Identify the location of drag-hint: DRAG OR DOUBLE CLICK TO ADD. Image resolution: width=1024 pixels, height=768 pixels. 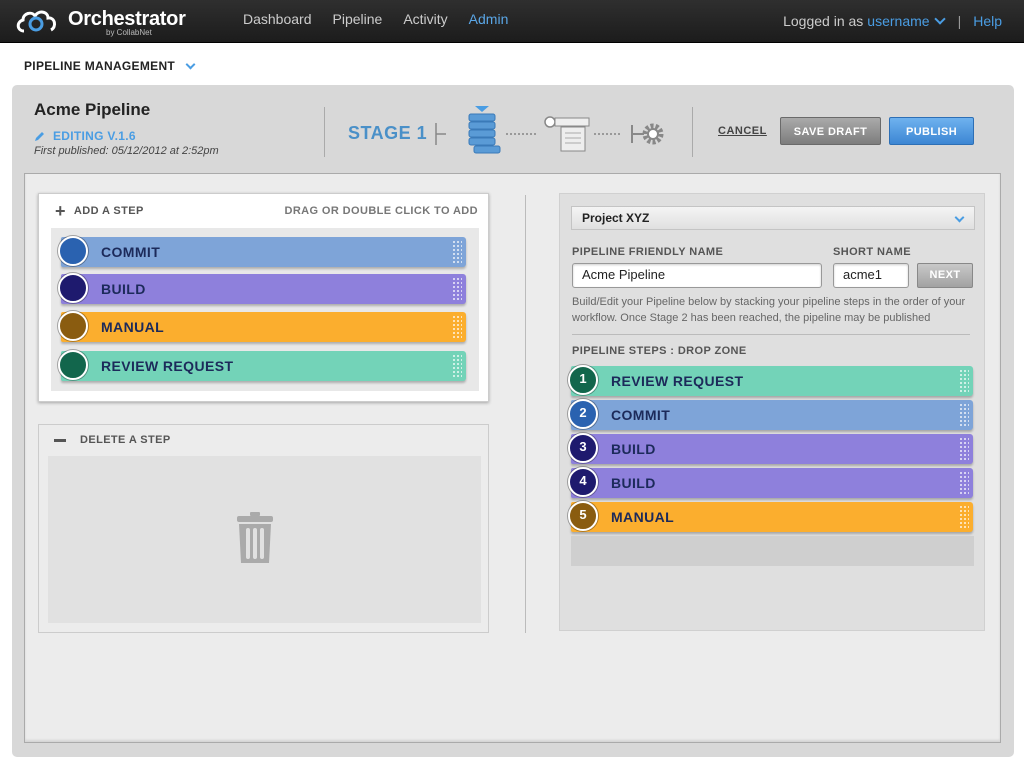
(381, 211).